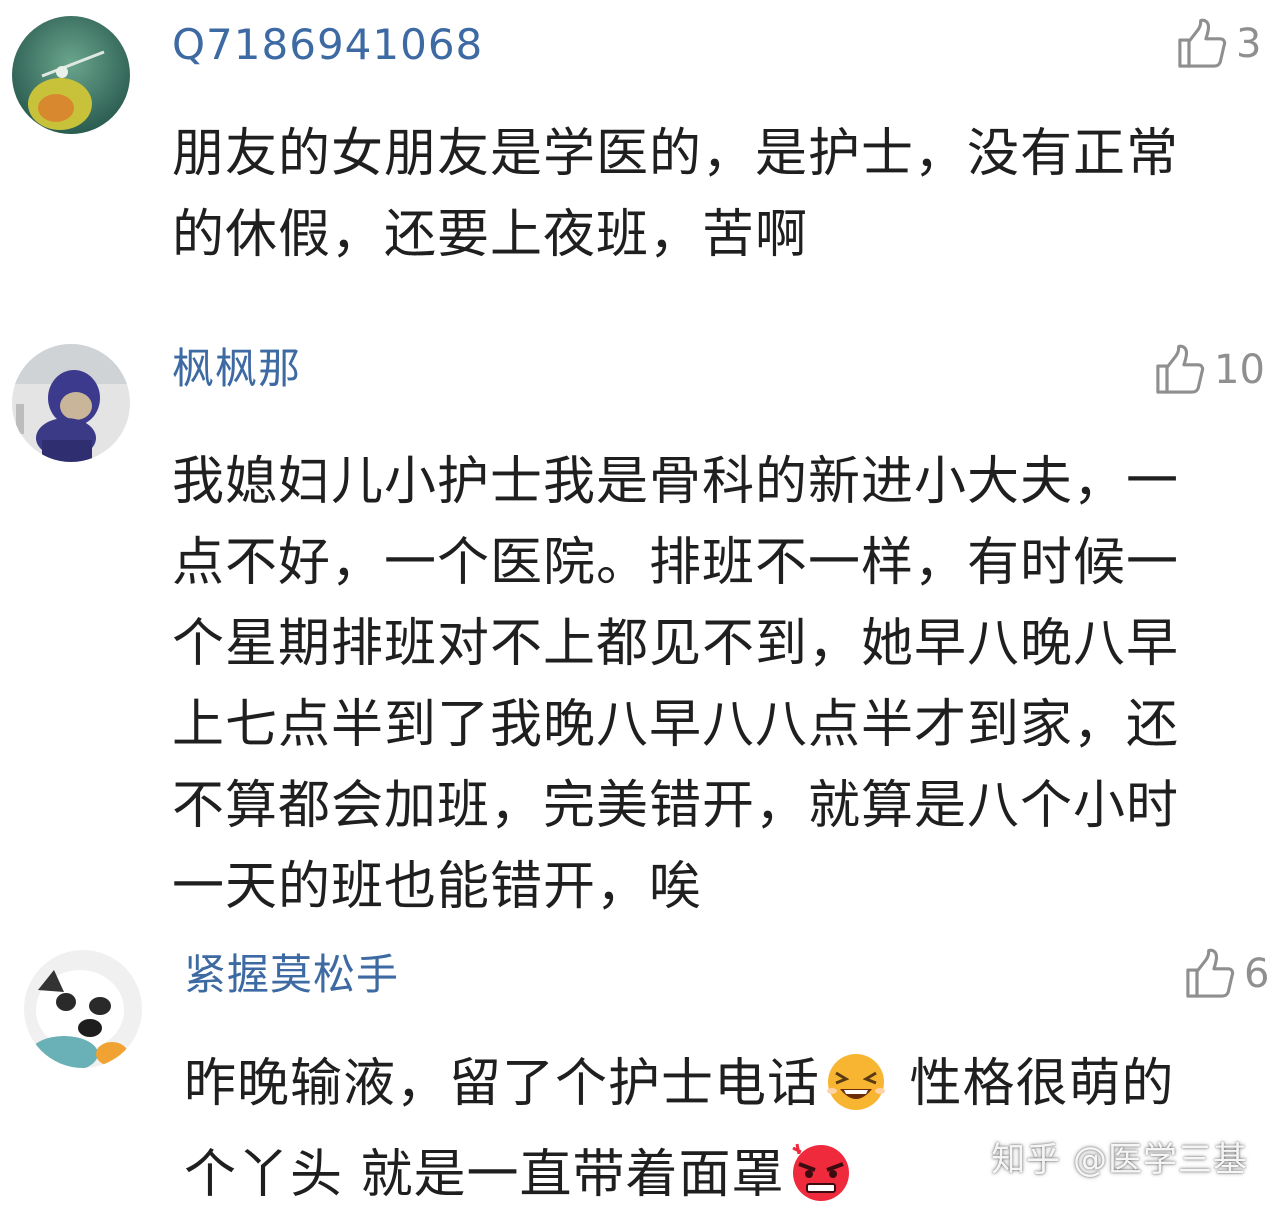  I want to click on comment-line-text: 昨晚输液，留了个护士电话, so click(502, 1084).